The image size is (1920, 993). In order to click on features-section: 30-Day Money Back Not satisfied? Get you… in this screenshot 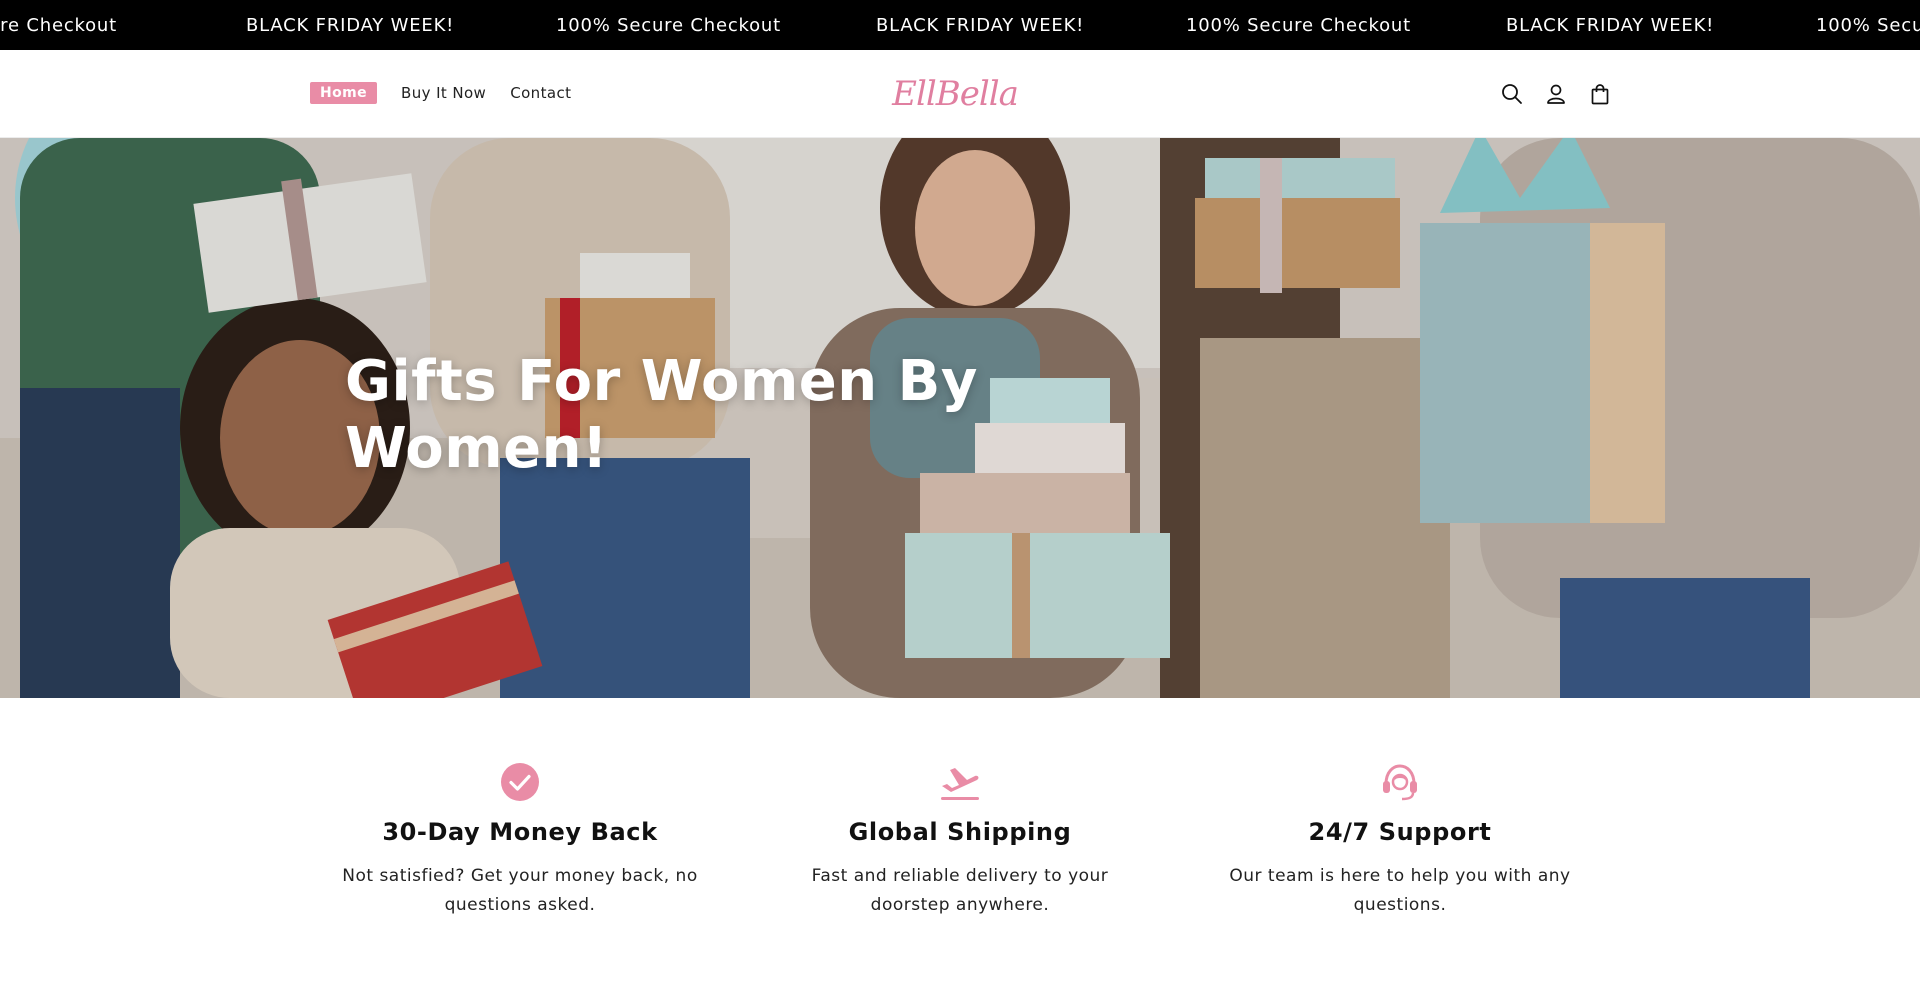, I will do `click(960, 840)`.